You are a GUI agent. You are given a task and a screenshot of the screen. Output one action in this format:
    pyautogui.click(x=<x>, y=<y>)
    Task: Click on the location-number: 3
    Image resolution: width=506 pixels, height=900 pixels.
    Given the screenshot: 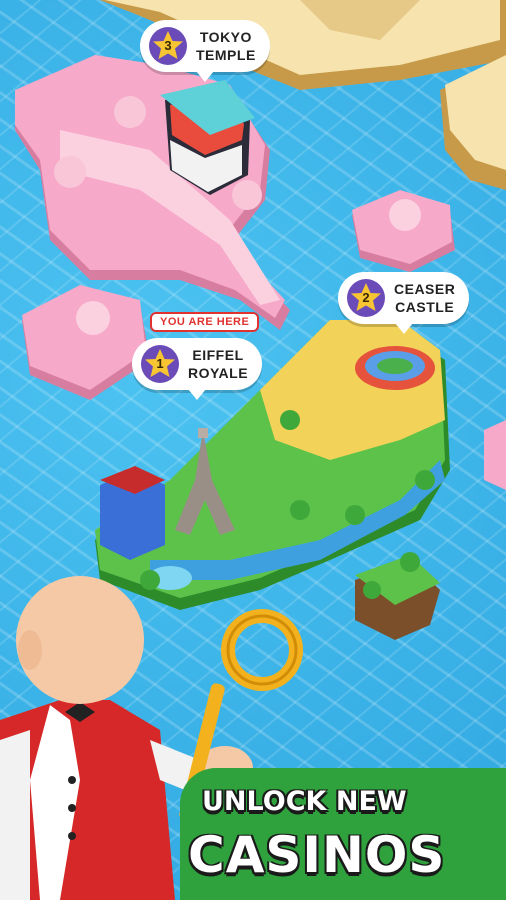 What is the action you would take?
    pyautogui.click(x=168, y=45)
    